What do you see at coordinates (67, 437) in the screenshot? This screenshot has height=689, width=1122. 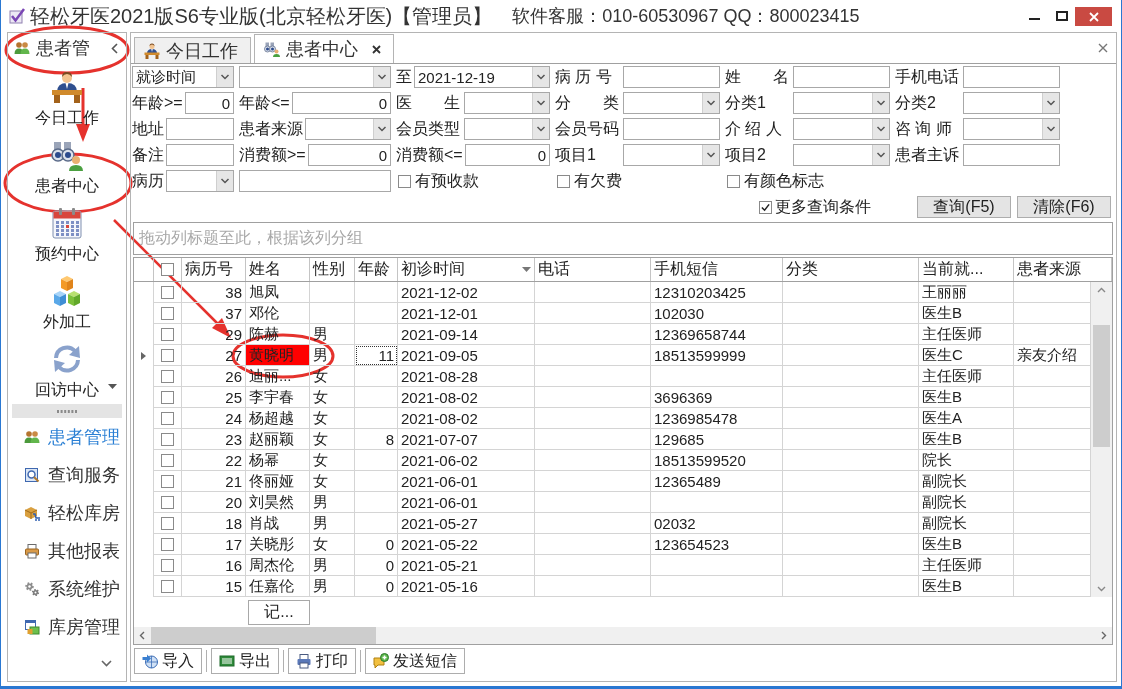 I see `nav-list-item: 患者管理` at bounding box center [67, 437].